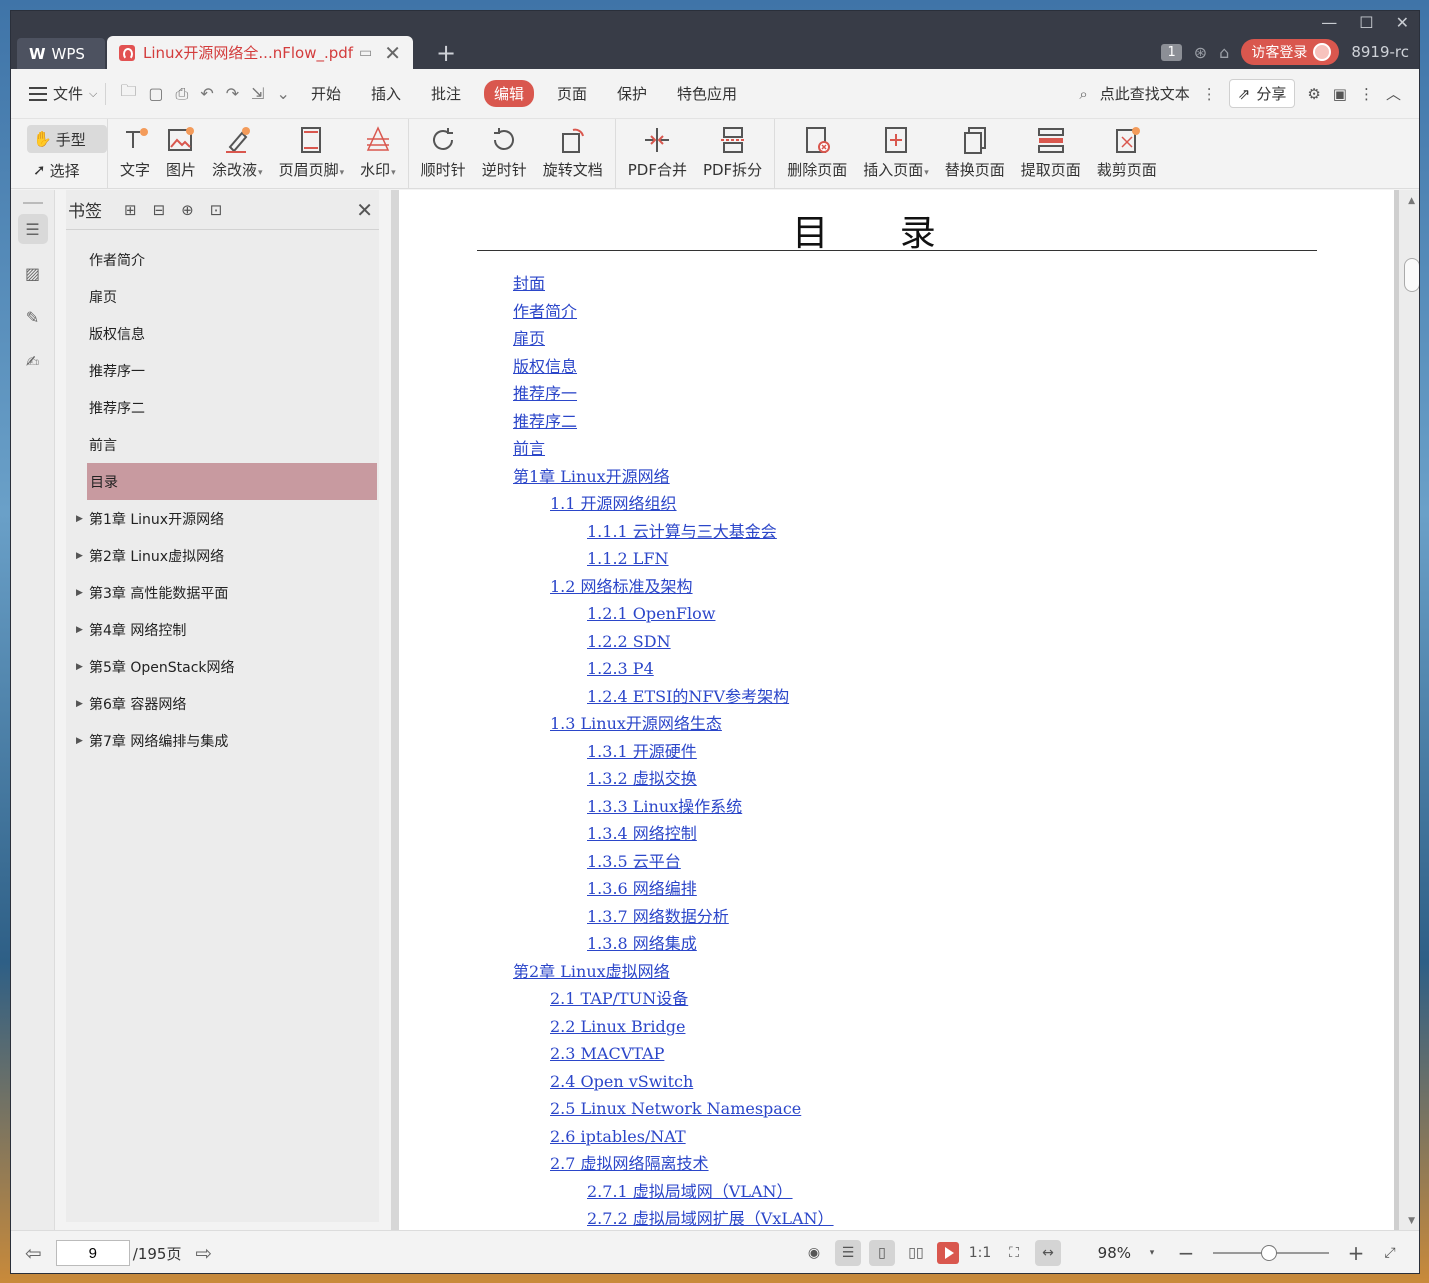 The image size is (1429, 1283). Describe the element at coordinates (283, 93) in the screenshot. I see `more-quick-icon: ⌄` at that location.